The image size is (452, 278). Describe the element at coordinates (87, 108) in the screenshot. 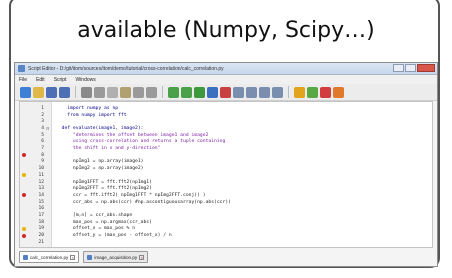

I see `code-text: import numpy as np` at that location.